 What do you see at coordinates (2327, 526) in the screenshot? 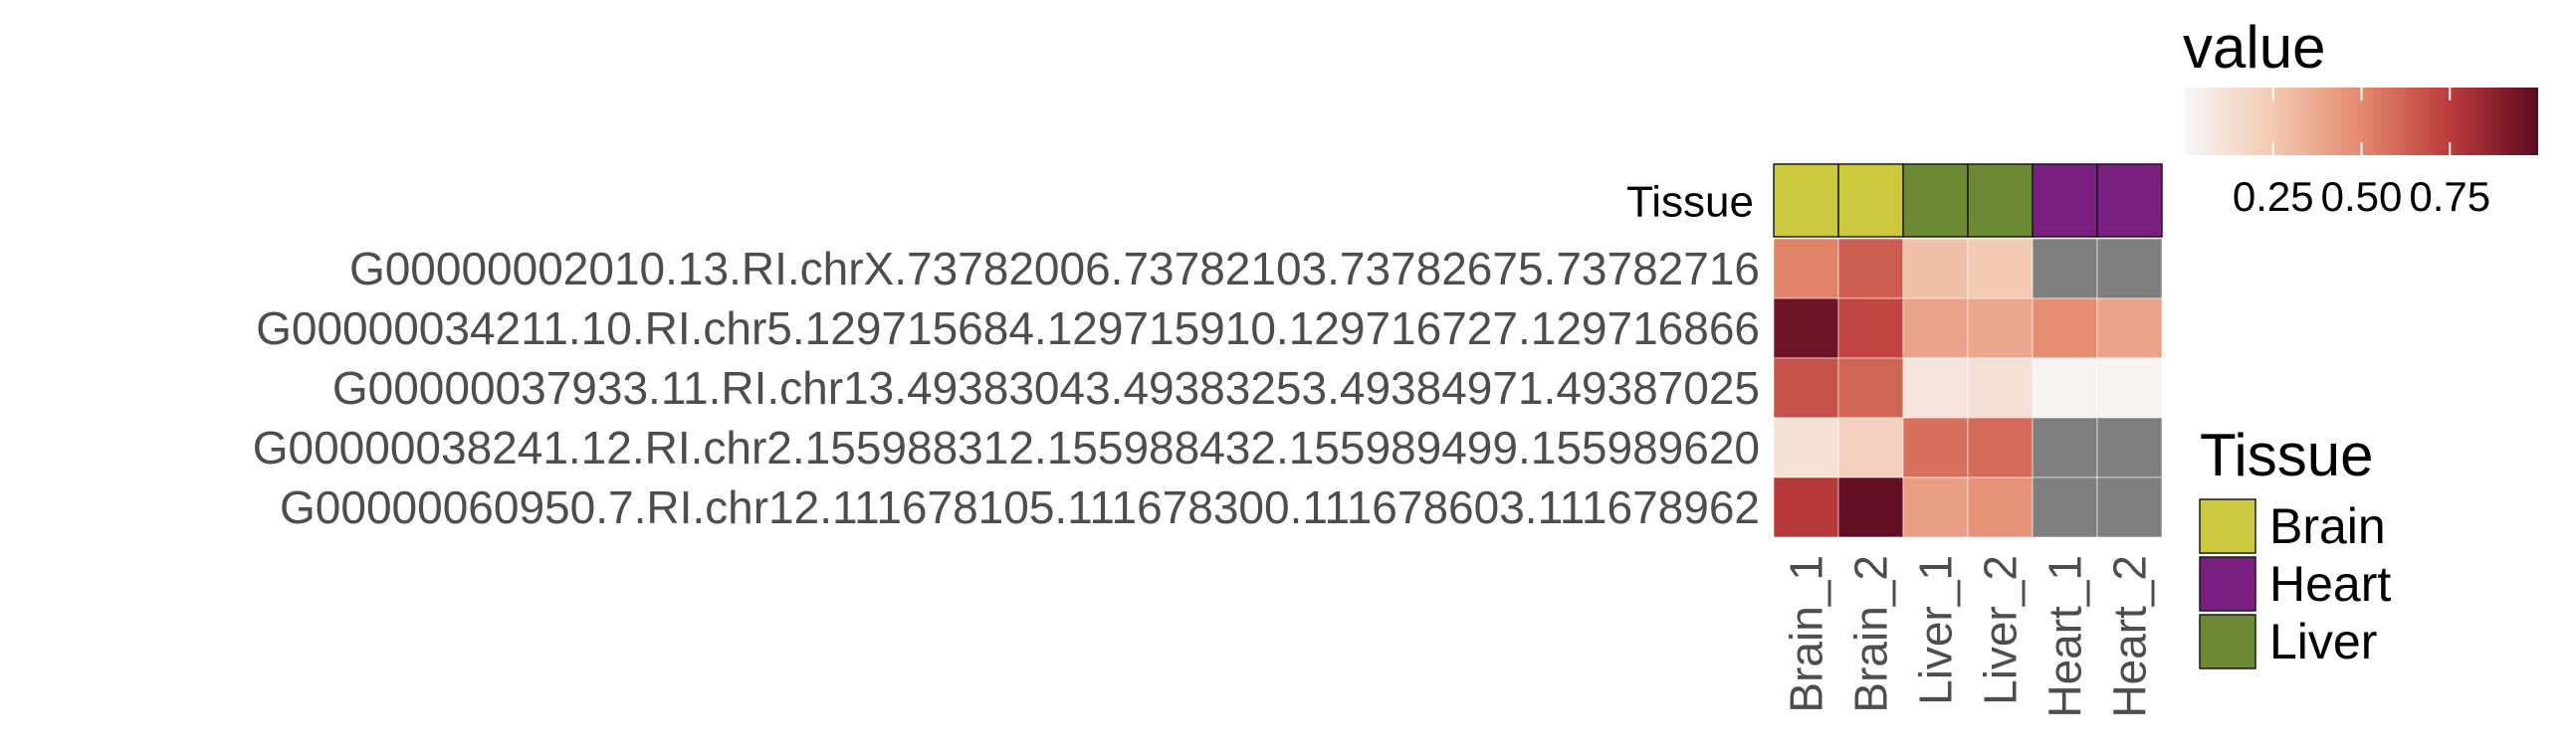
I see `legend-label: Brain` at bounding box center [2327, 526].